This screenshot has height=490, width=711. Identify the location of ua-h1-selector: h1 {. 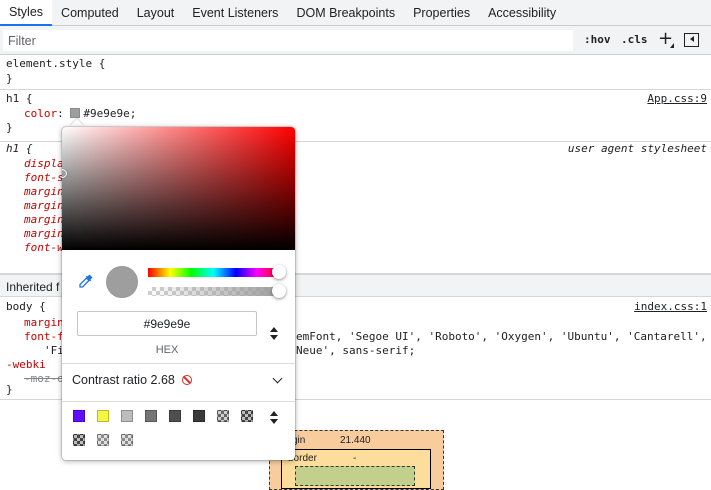
(19, 148).